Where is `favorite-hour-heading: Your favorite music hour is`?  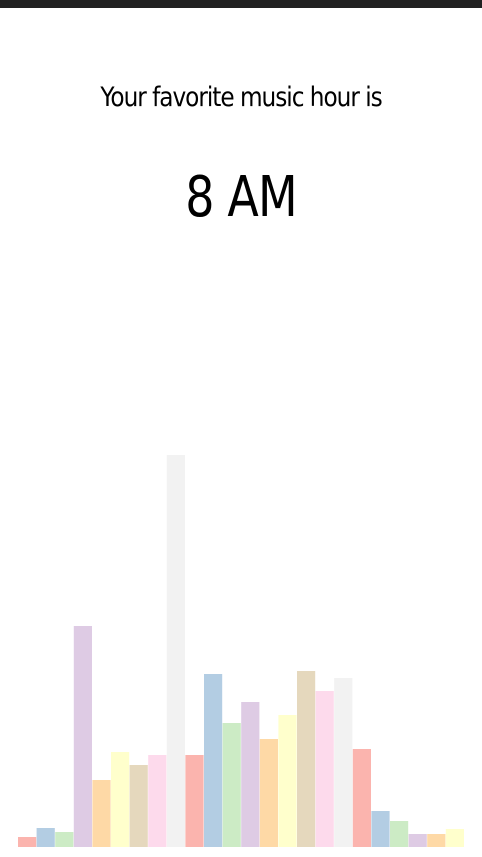 favorite-hour-heading: Your favorite music hour is is located at coordinates (241, 97).